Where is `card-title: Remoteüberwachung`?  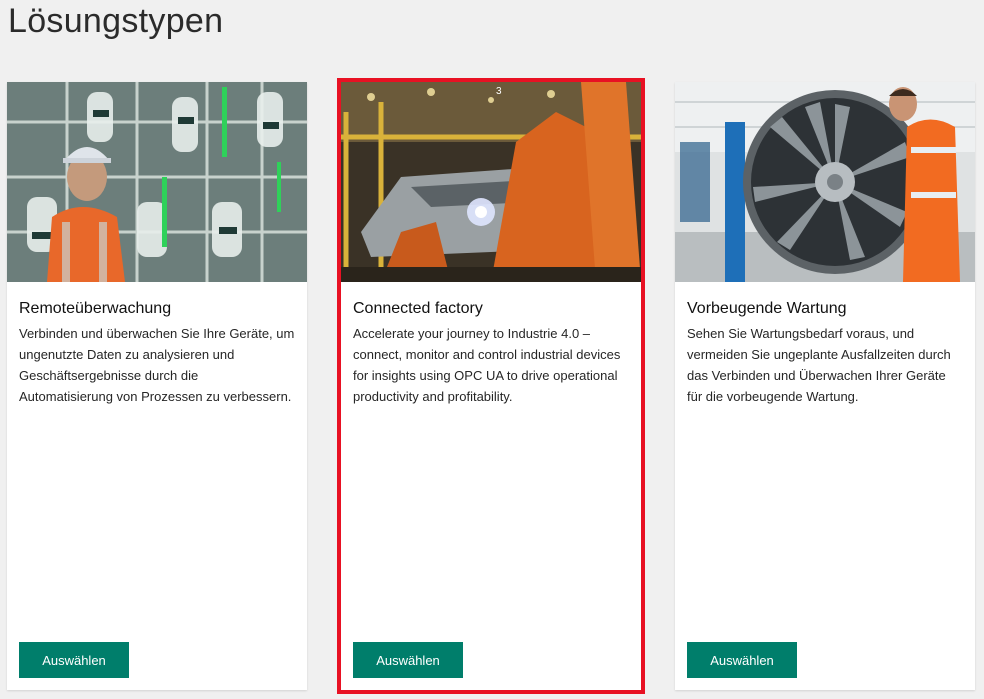
card-title: Remoteüberwachung is located at coordinates (95, 308).